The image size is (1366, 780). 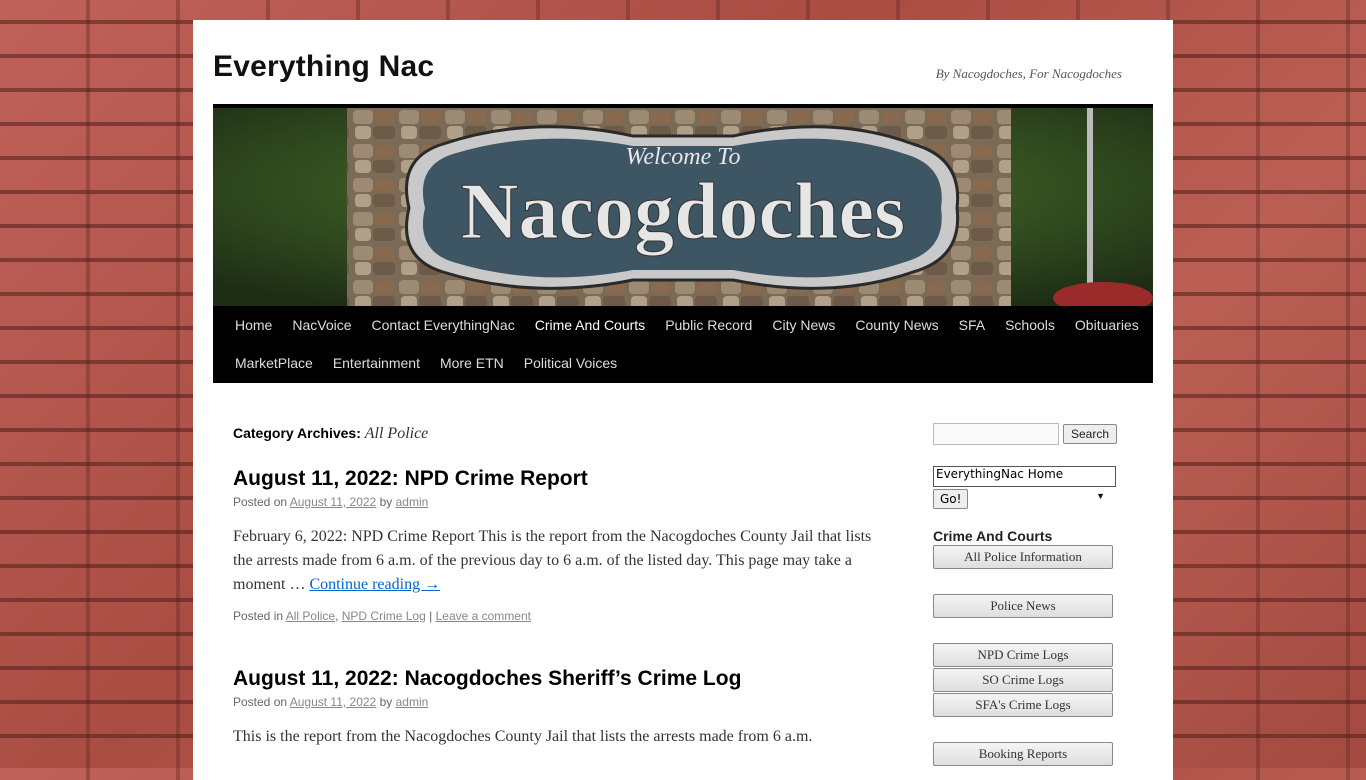 I want to click on police-news-button: Police News, so click(x=1023, y=606).